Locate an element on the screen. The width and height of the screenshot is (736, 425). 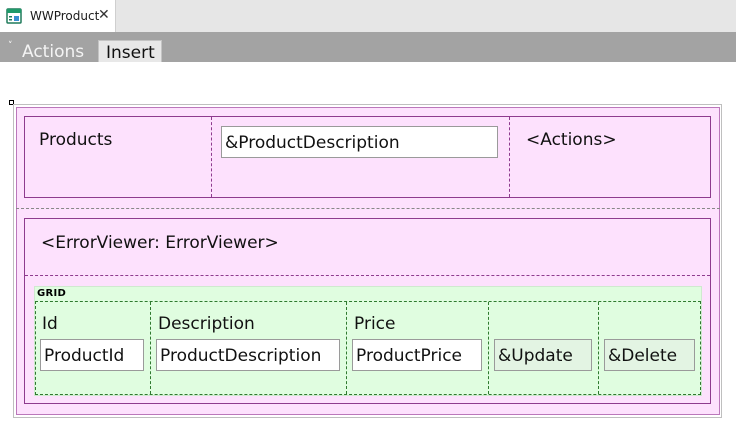
grid-column-header-id: Id is located at coordinates (50, 324).